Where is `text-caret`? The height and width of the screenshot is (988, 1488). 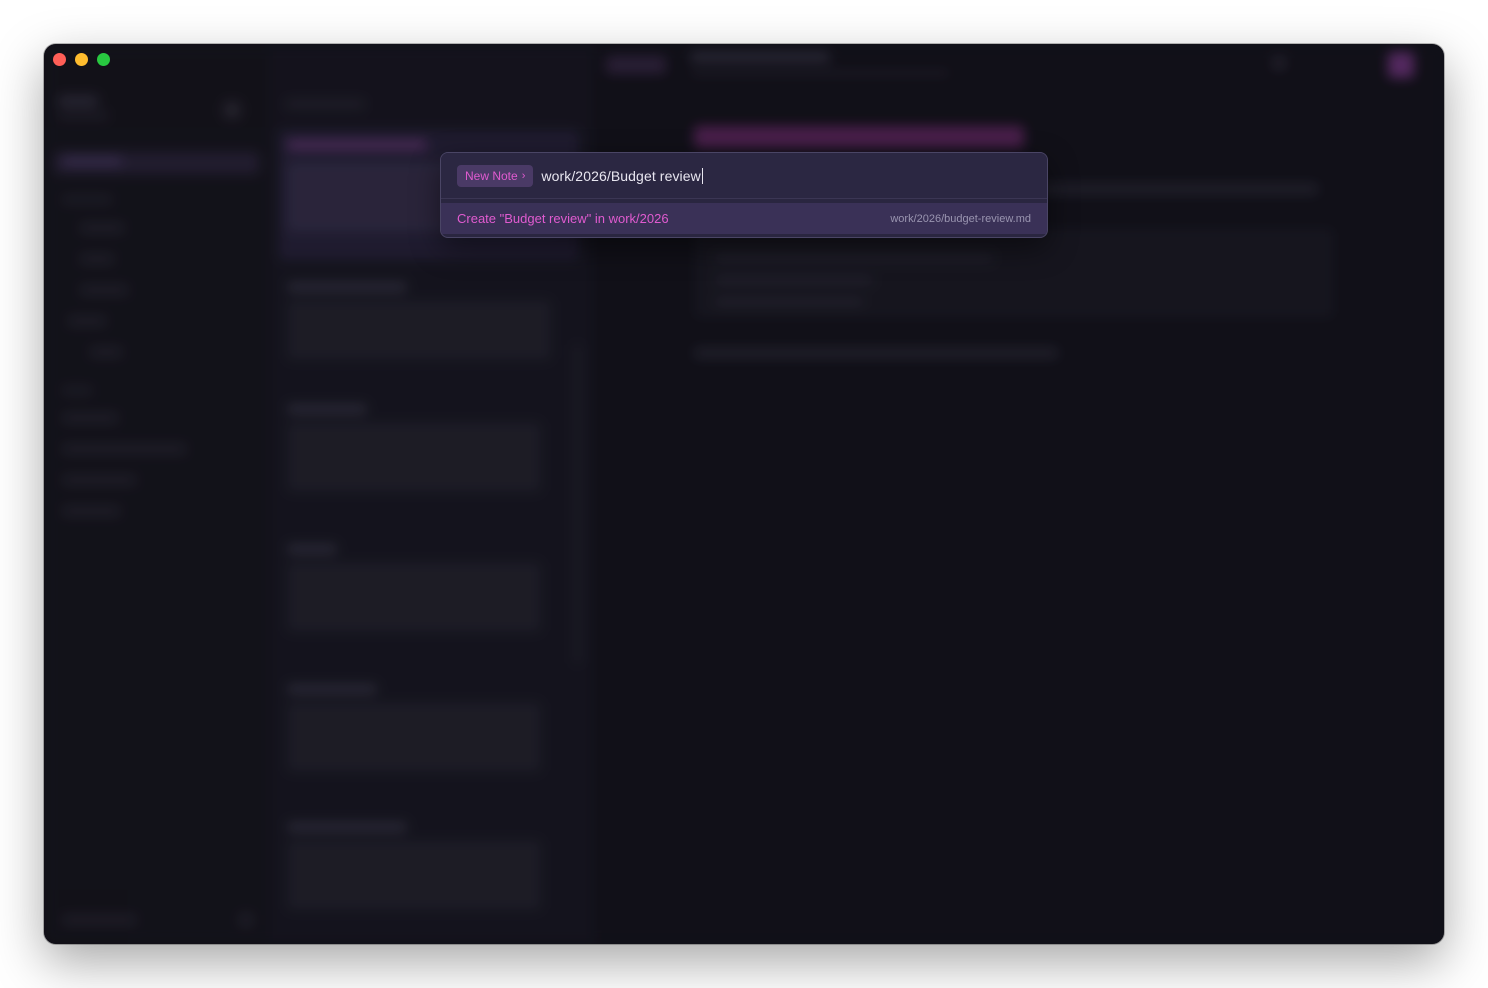
text-caret is located at coordinates (702, 175).